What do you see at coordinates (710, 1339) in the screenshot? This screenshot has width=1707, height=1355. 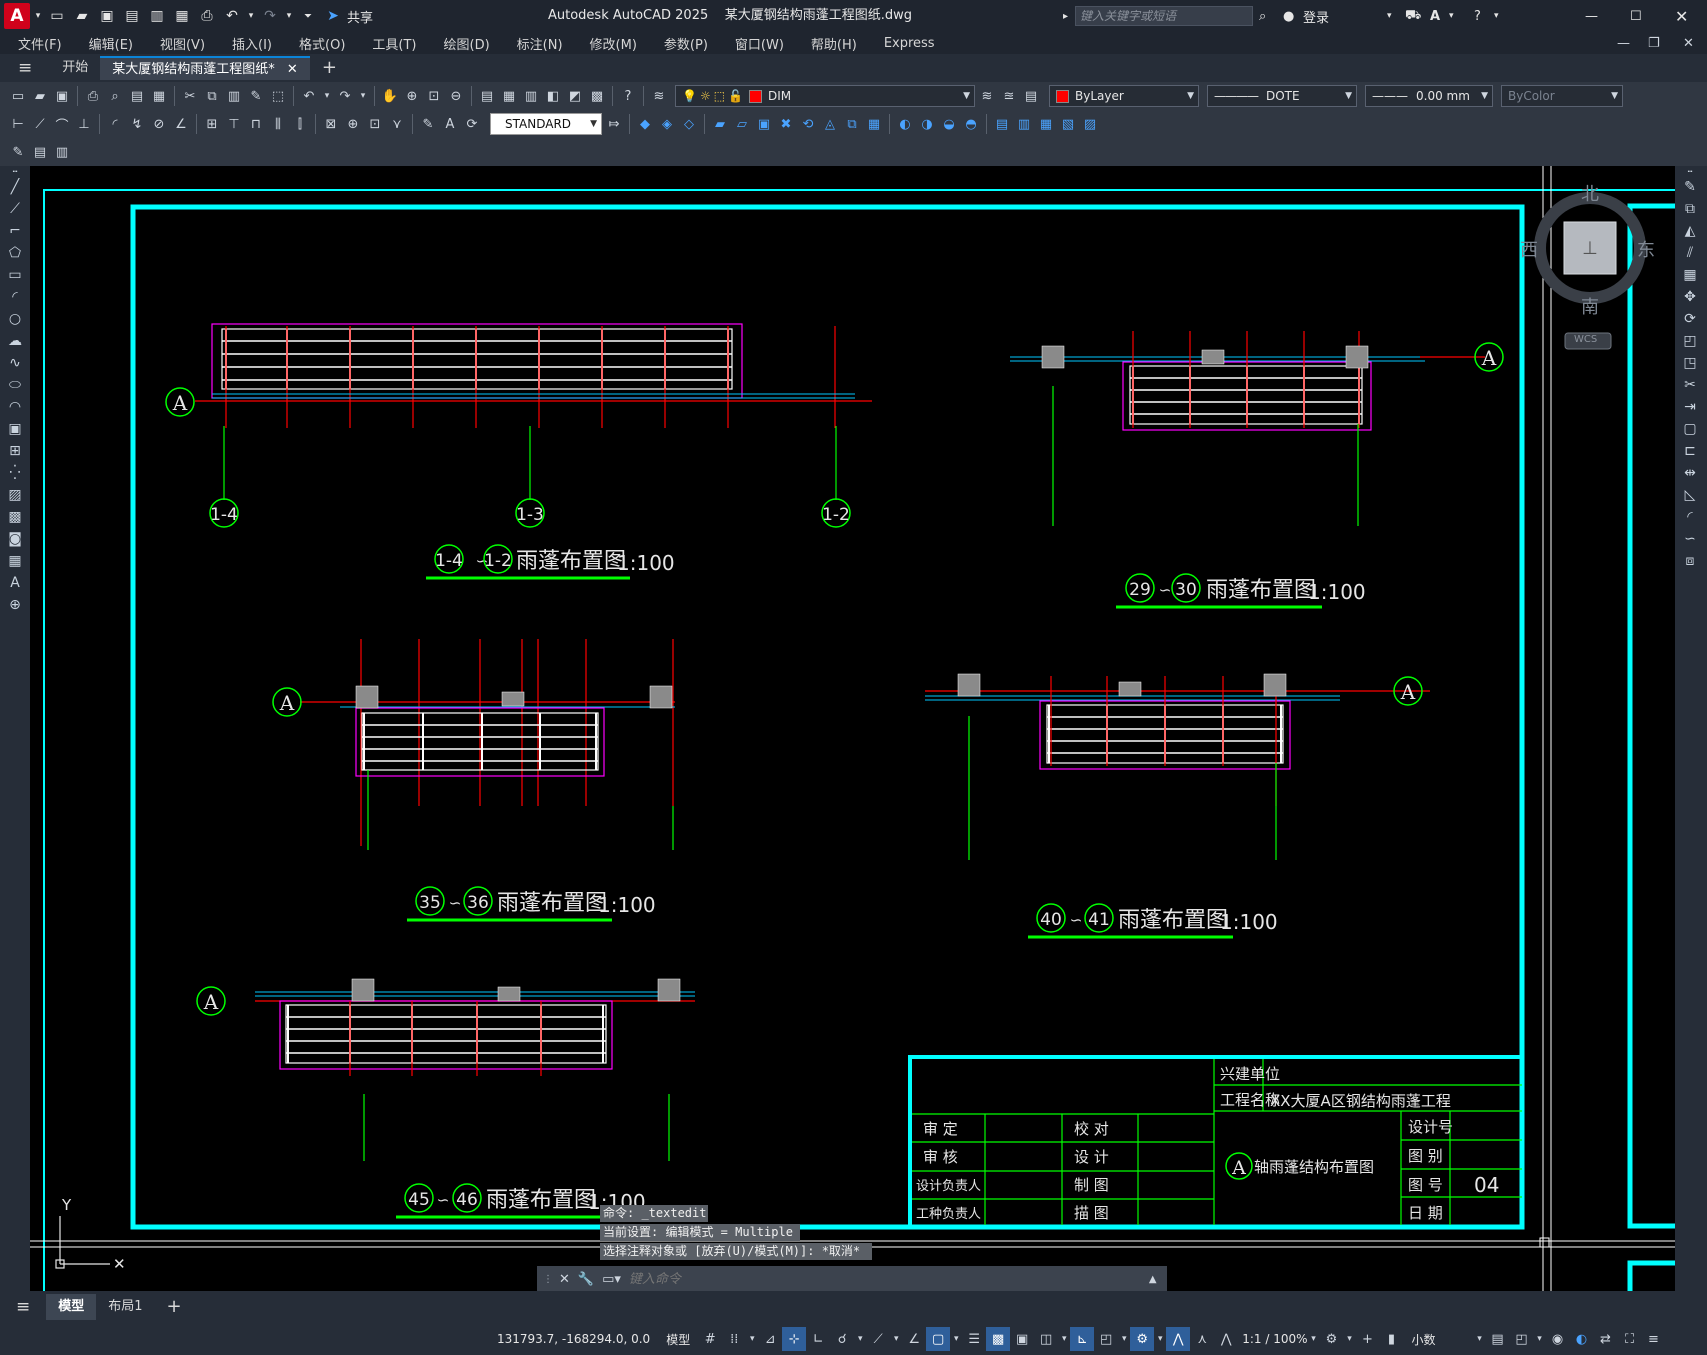 I see `grid-icon: #` at bounding box center [710, 1339].